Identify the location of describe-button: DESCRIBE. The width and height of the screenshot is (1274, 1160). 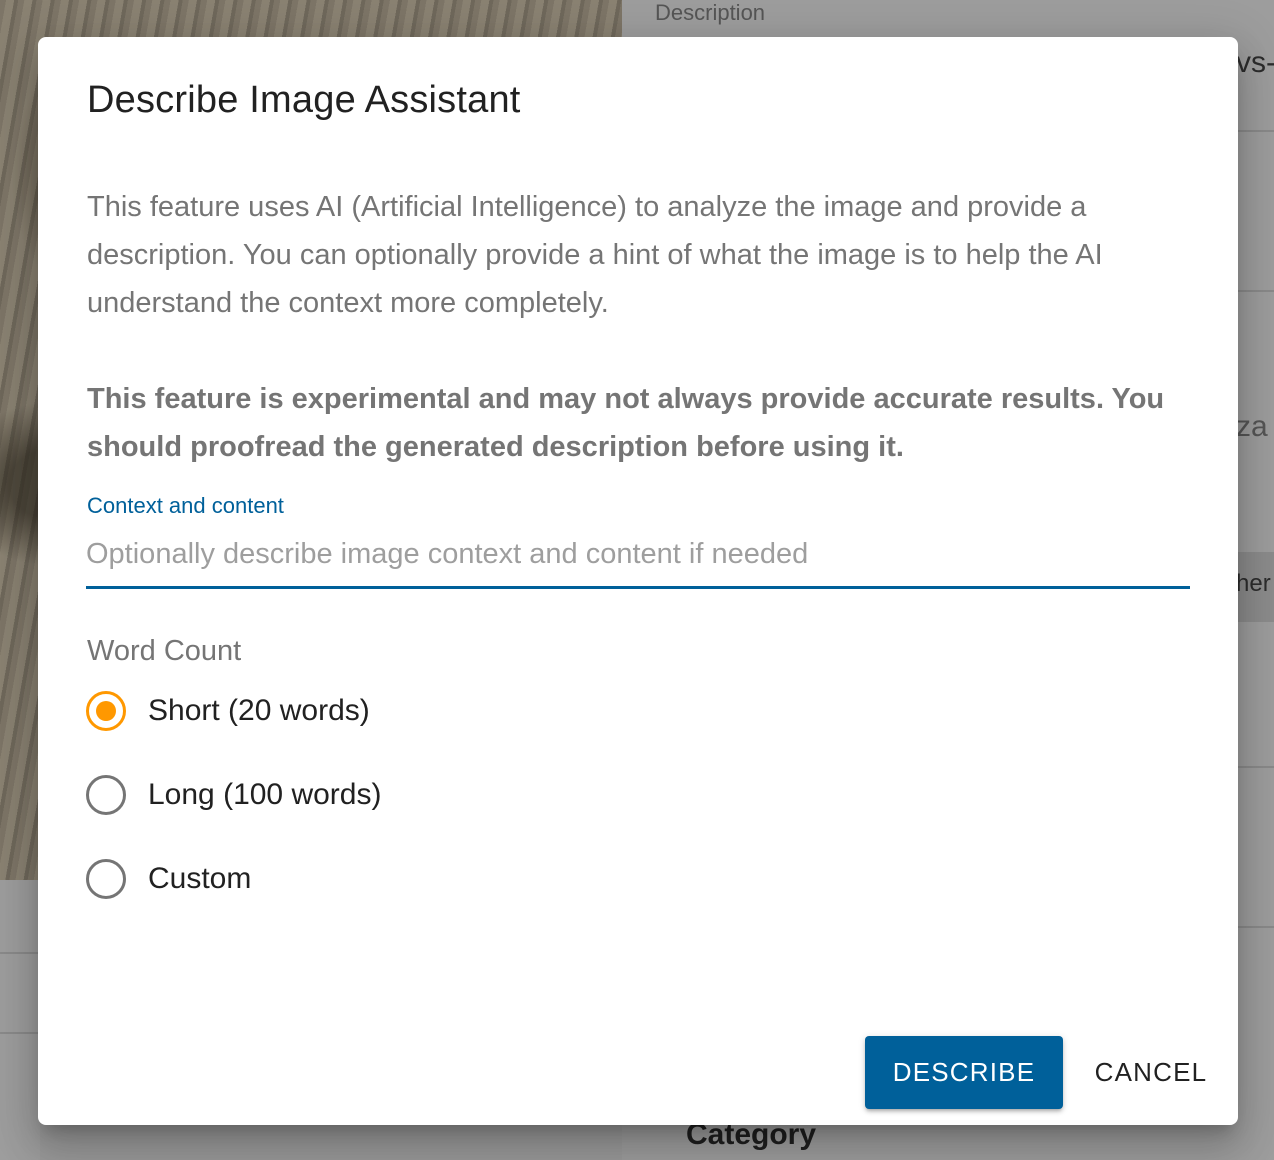
(964, 1072).